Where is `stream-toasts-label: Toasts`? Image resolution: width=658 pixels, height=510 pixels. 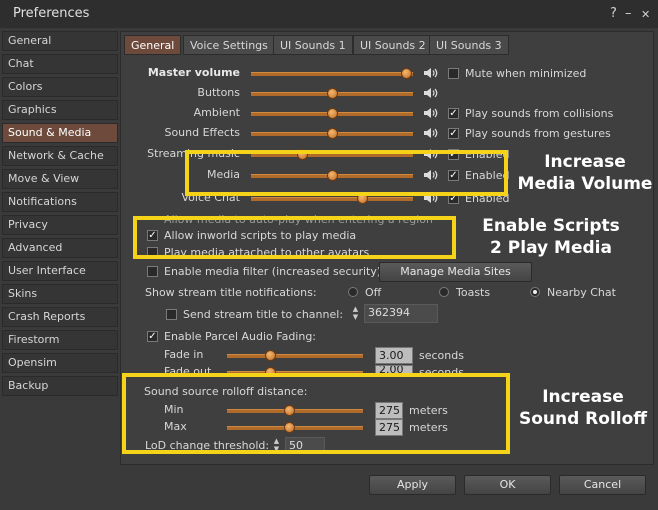
stream-toasts-label: Toasts is located at coordinates (473, 292).